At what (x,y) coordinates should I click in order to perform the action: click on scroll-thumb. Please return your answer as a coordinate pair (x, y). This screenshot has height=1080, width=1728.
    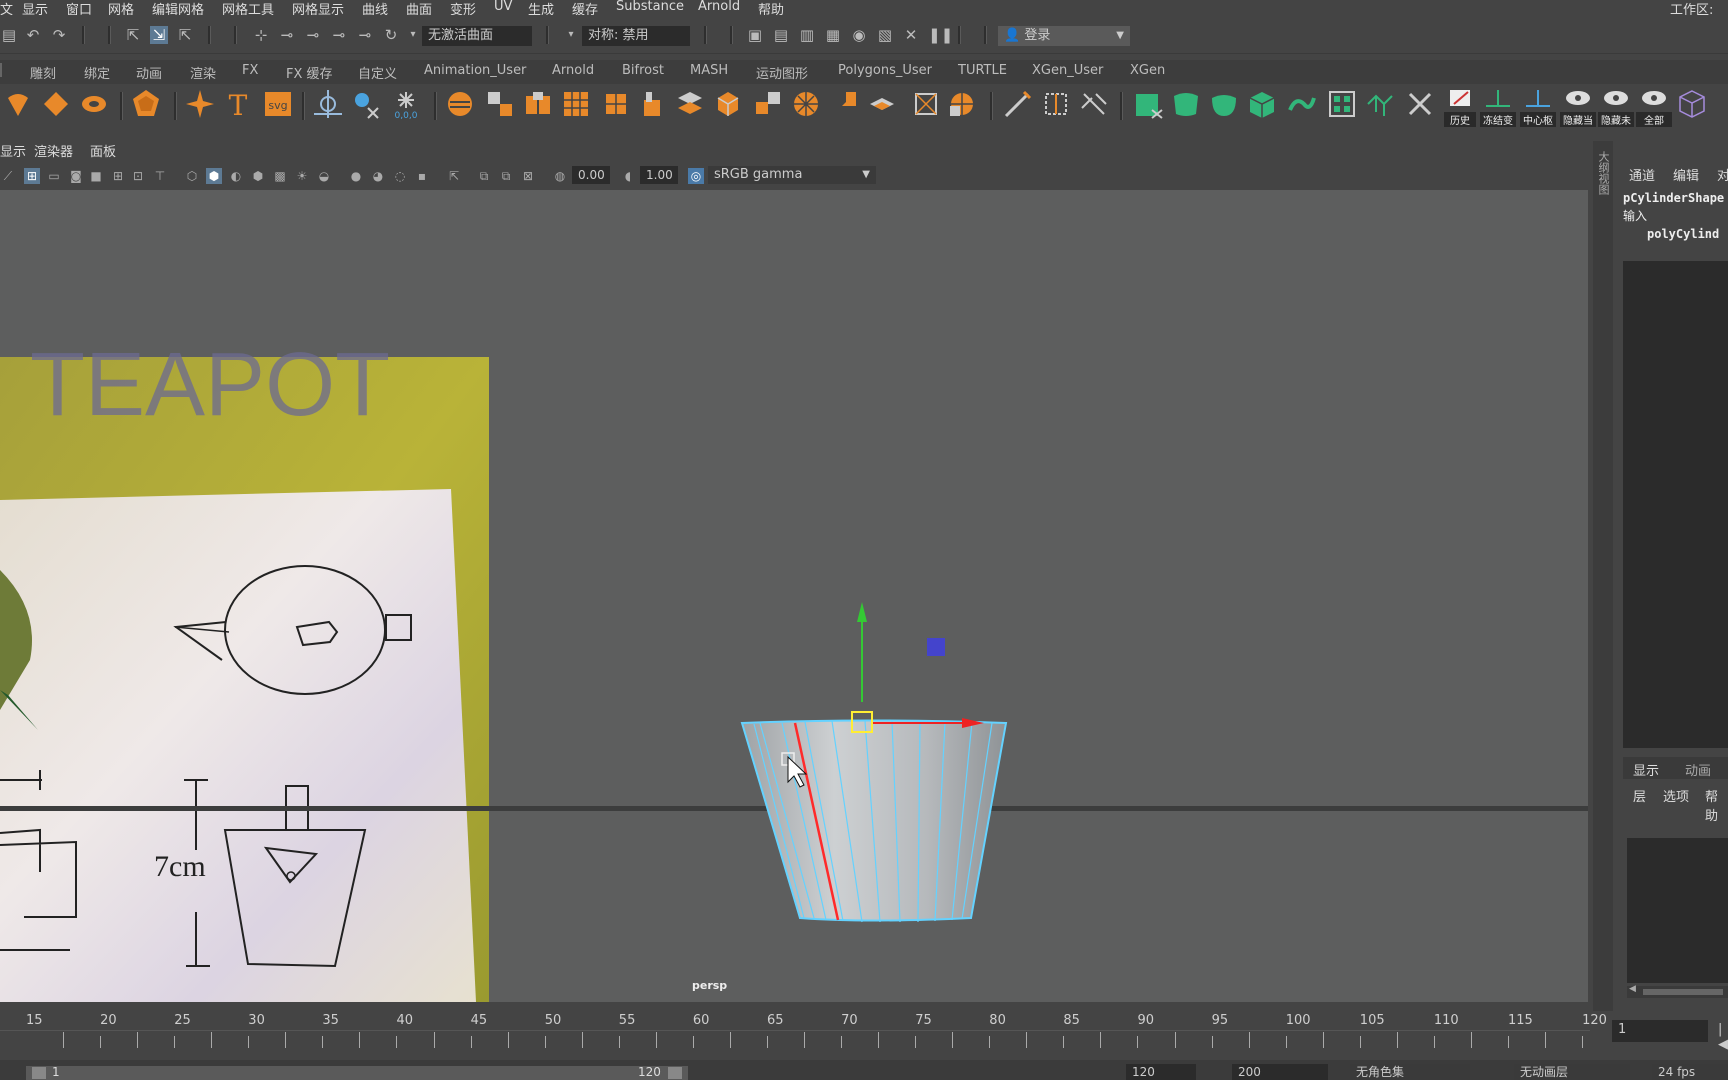
    Looking at the image, I should click on (1683, 992).